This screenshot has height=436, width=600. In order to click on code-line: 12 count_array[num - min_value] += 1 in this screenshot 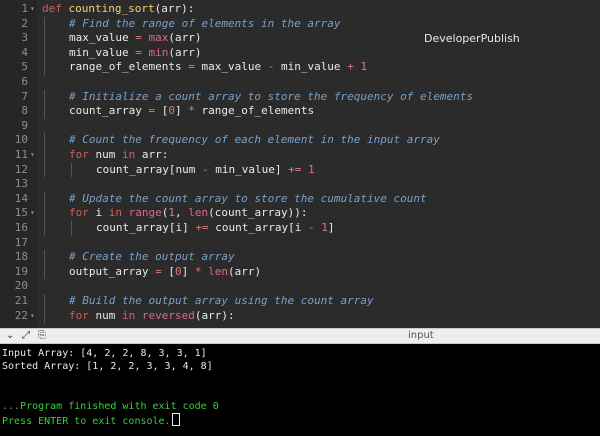, I will do `click(300, 170)`.